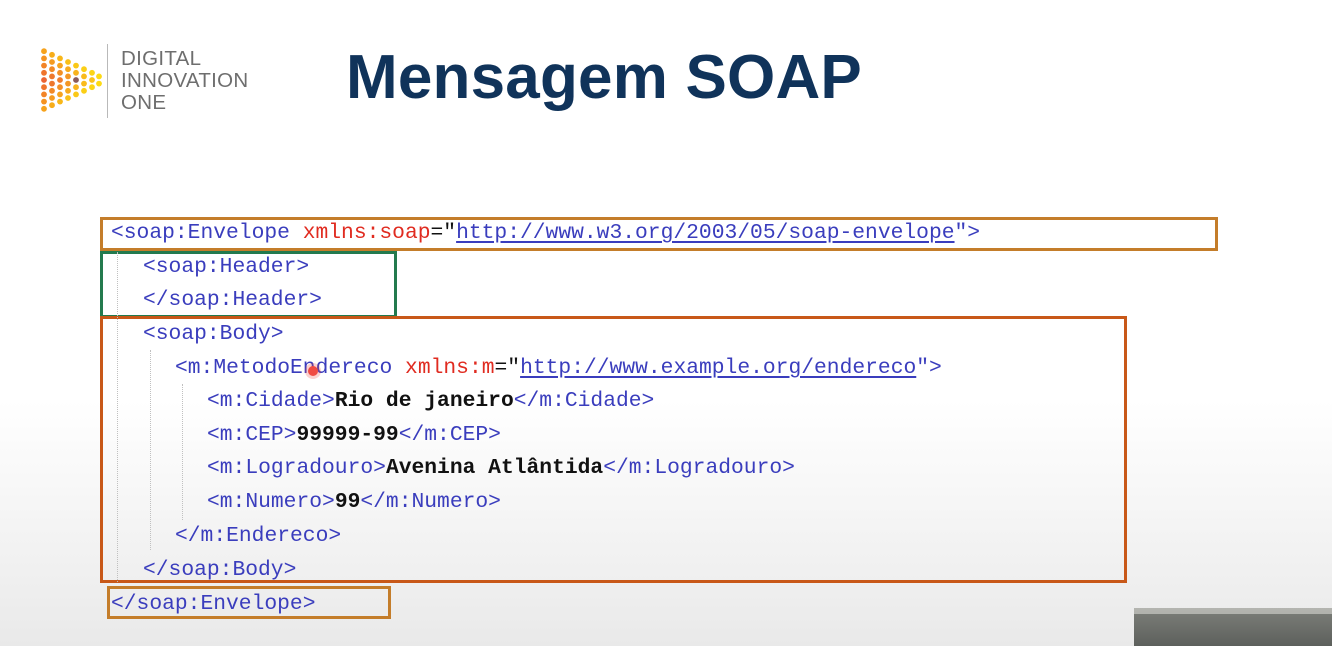 The image size is (1332, 646). Describe the element at coordinates (430, 502) in the screenshot. I see `tag: </m:Numero>` at that location.